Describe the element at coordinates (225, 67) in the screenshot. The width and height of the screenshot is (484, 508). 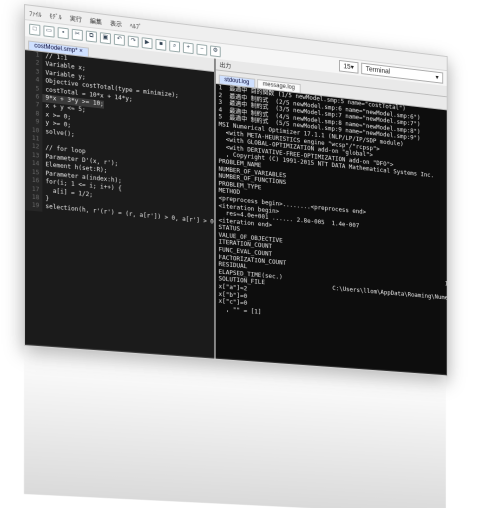
I see `output-title: 出力` at that location.